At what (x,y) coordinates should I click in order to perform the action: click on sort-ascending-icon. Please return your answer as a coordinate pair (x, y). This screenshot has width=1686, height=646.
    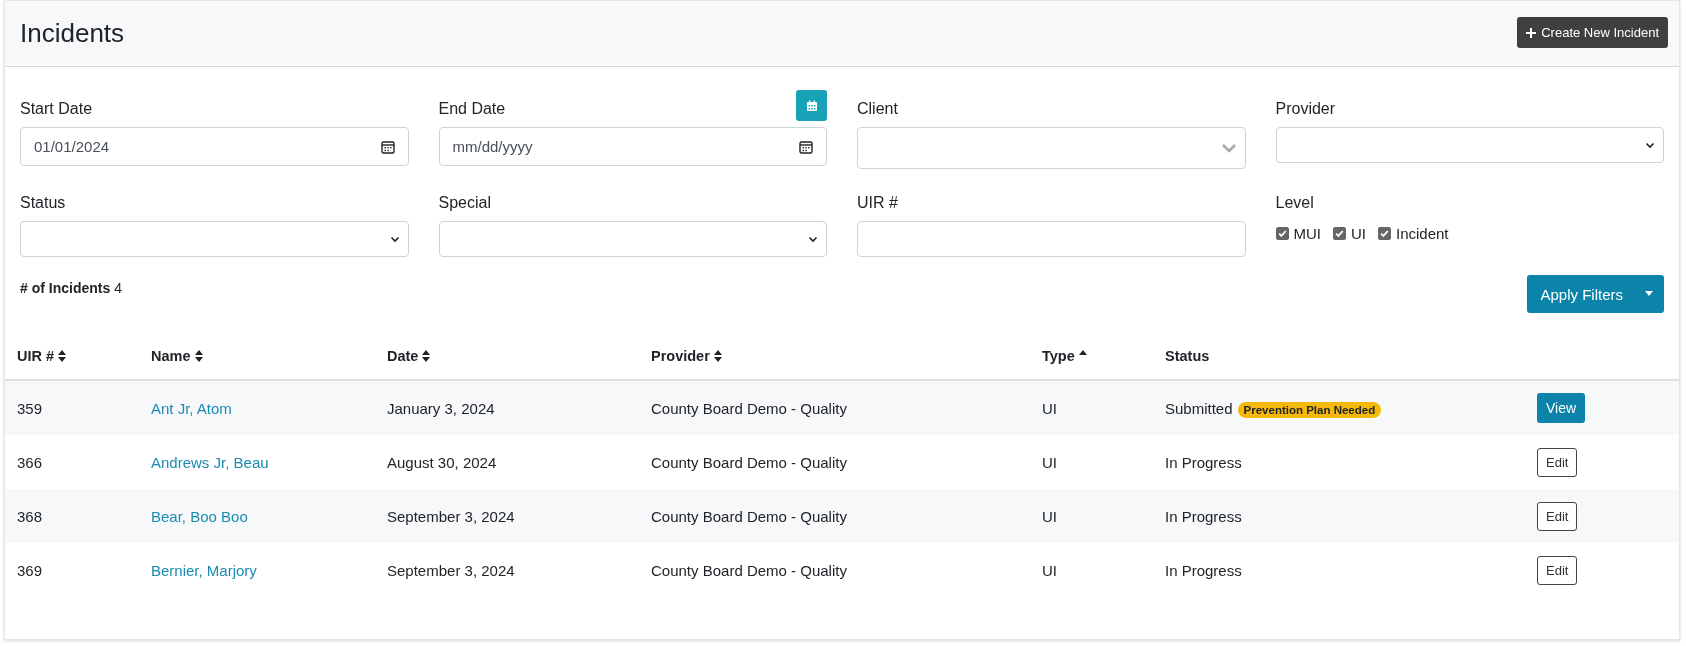
    Looking at the image, I should click on (1082, 352).